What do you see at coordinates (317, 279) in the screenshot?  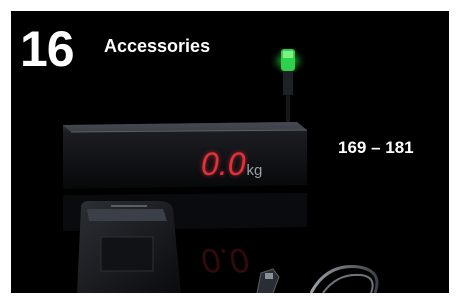 I see `cable-icon` at bounding box center [317, 279].